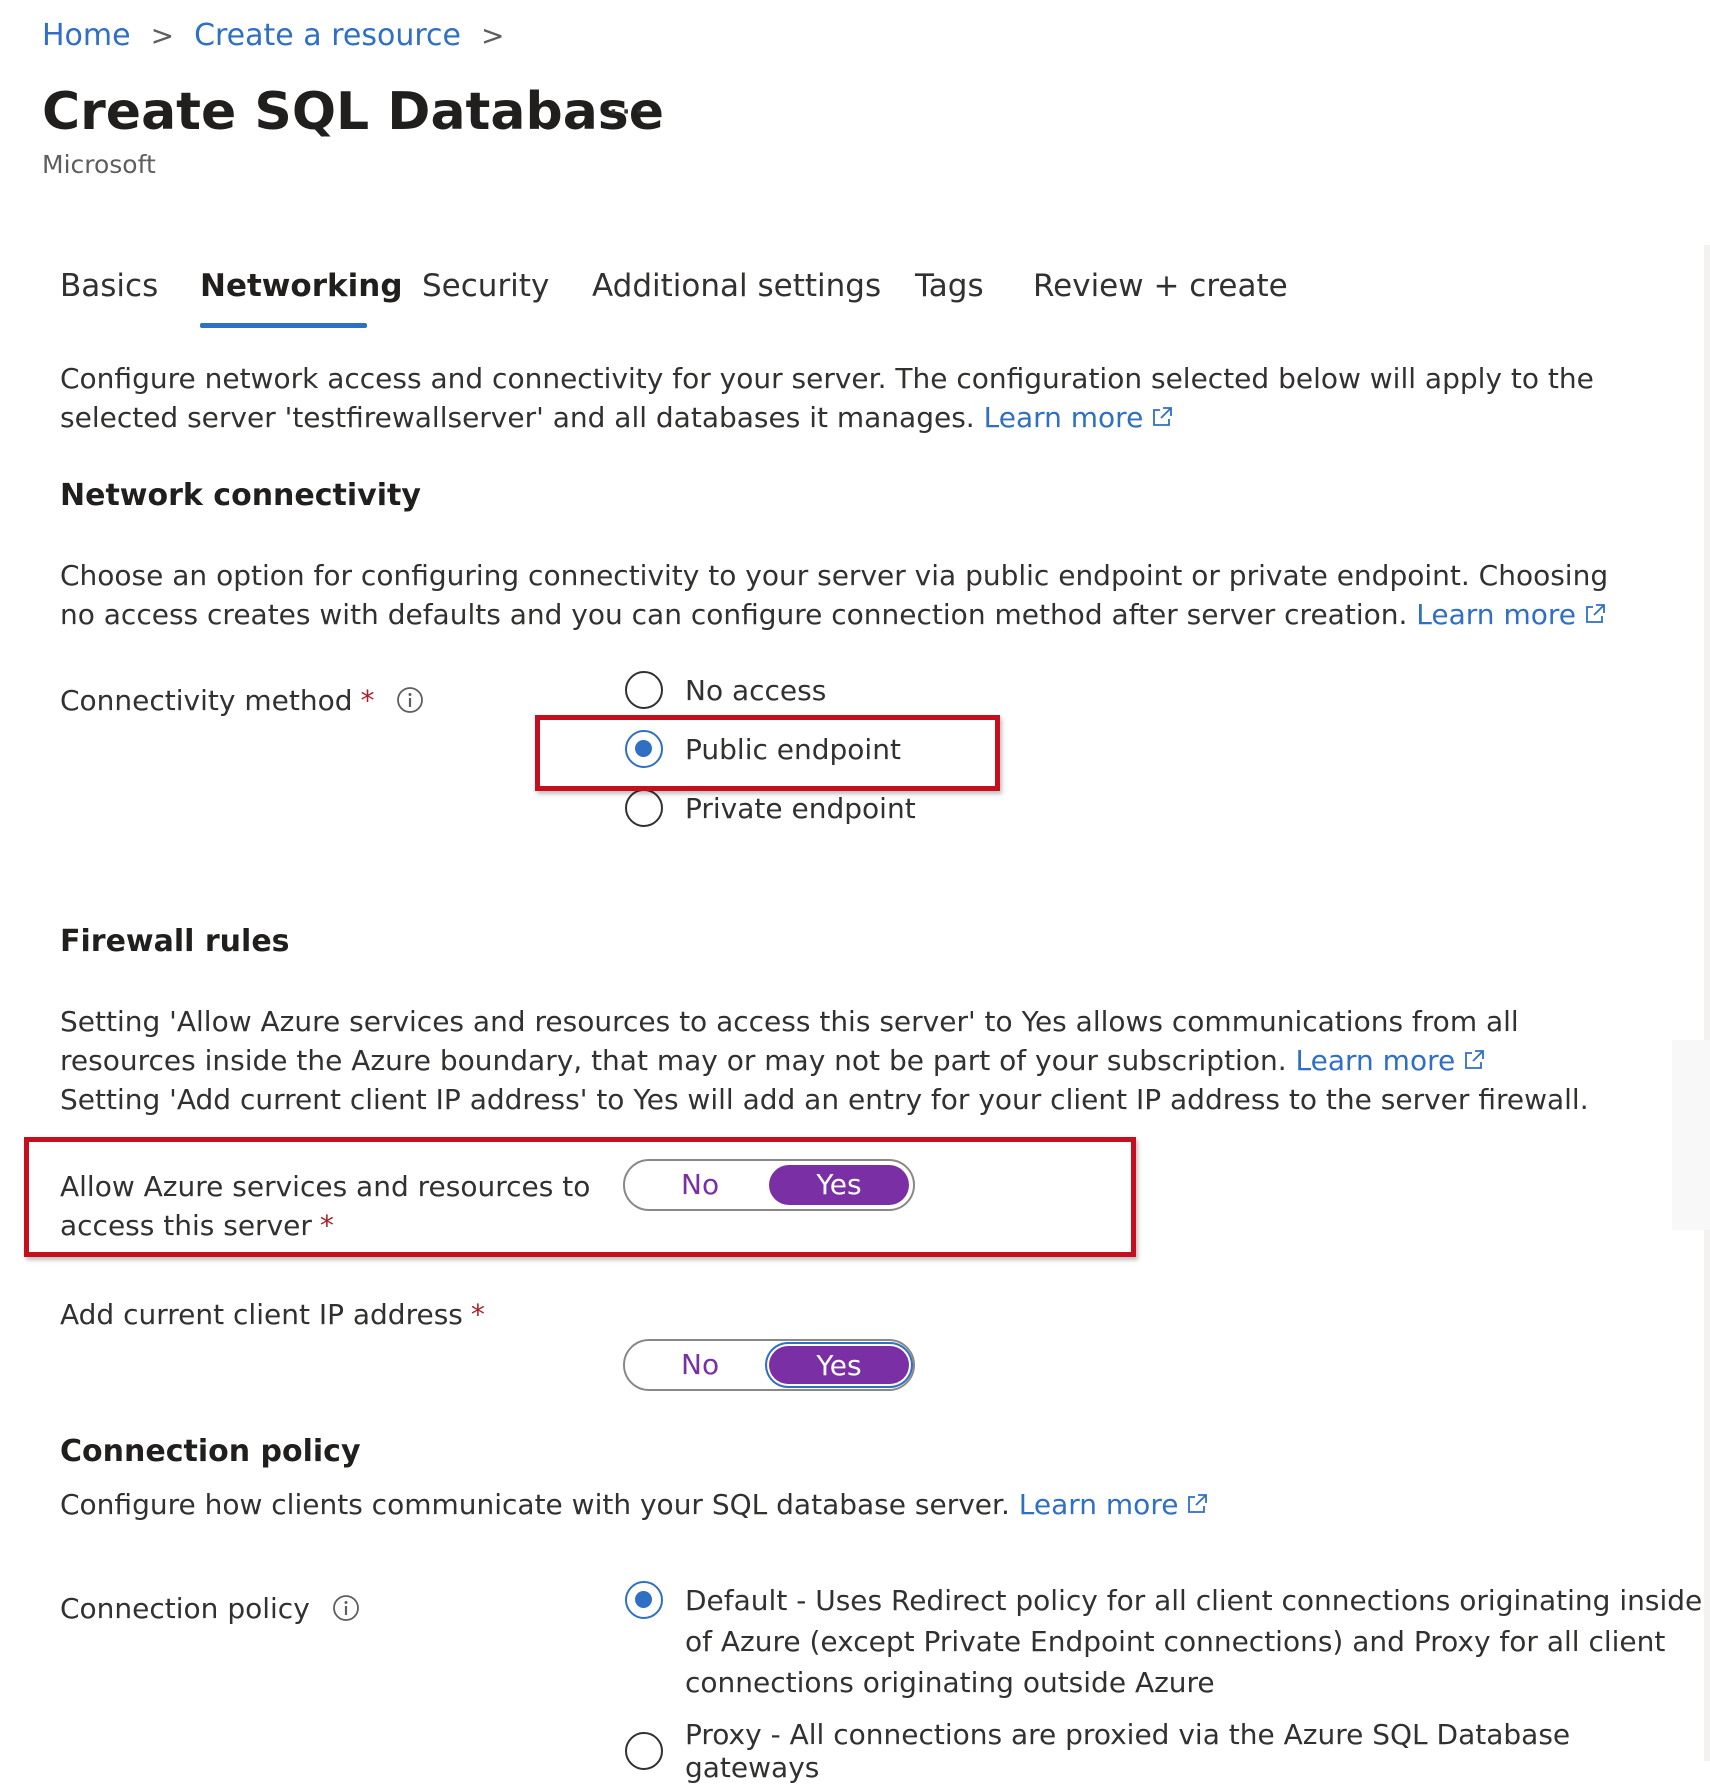 This screenshot has width=1710, height=1784. I want to click on scrollbar-track, so click(1707, 1003).